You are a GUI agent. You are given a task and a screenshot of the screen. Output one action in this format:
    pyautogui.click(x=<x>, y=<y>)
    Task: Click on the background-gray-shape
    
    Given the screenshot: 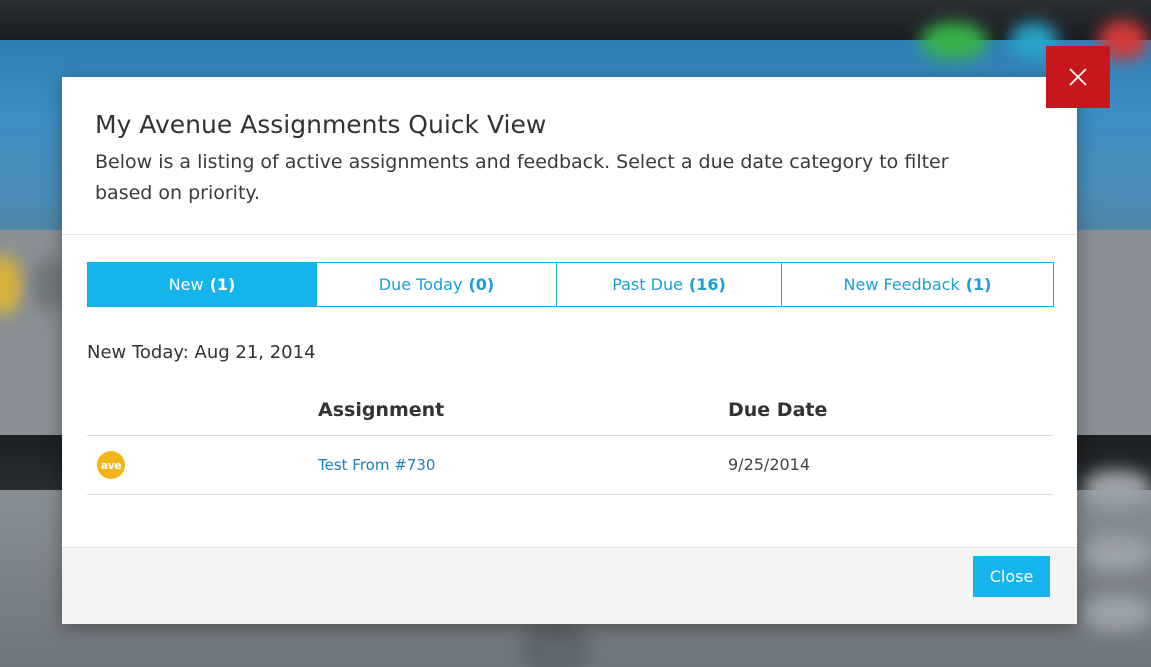 What is the action you would take?
    pyautogui.click(x=49, y=285)
    